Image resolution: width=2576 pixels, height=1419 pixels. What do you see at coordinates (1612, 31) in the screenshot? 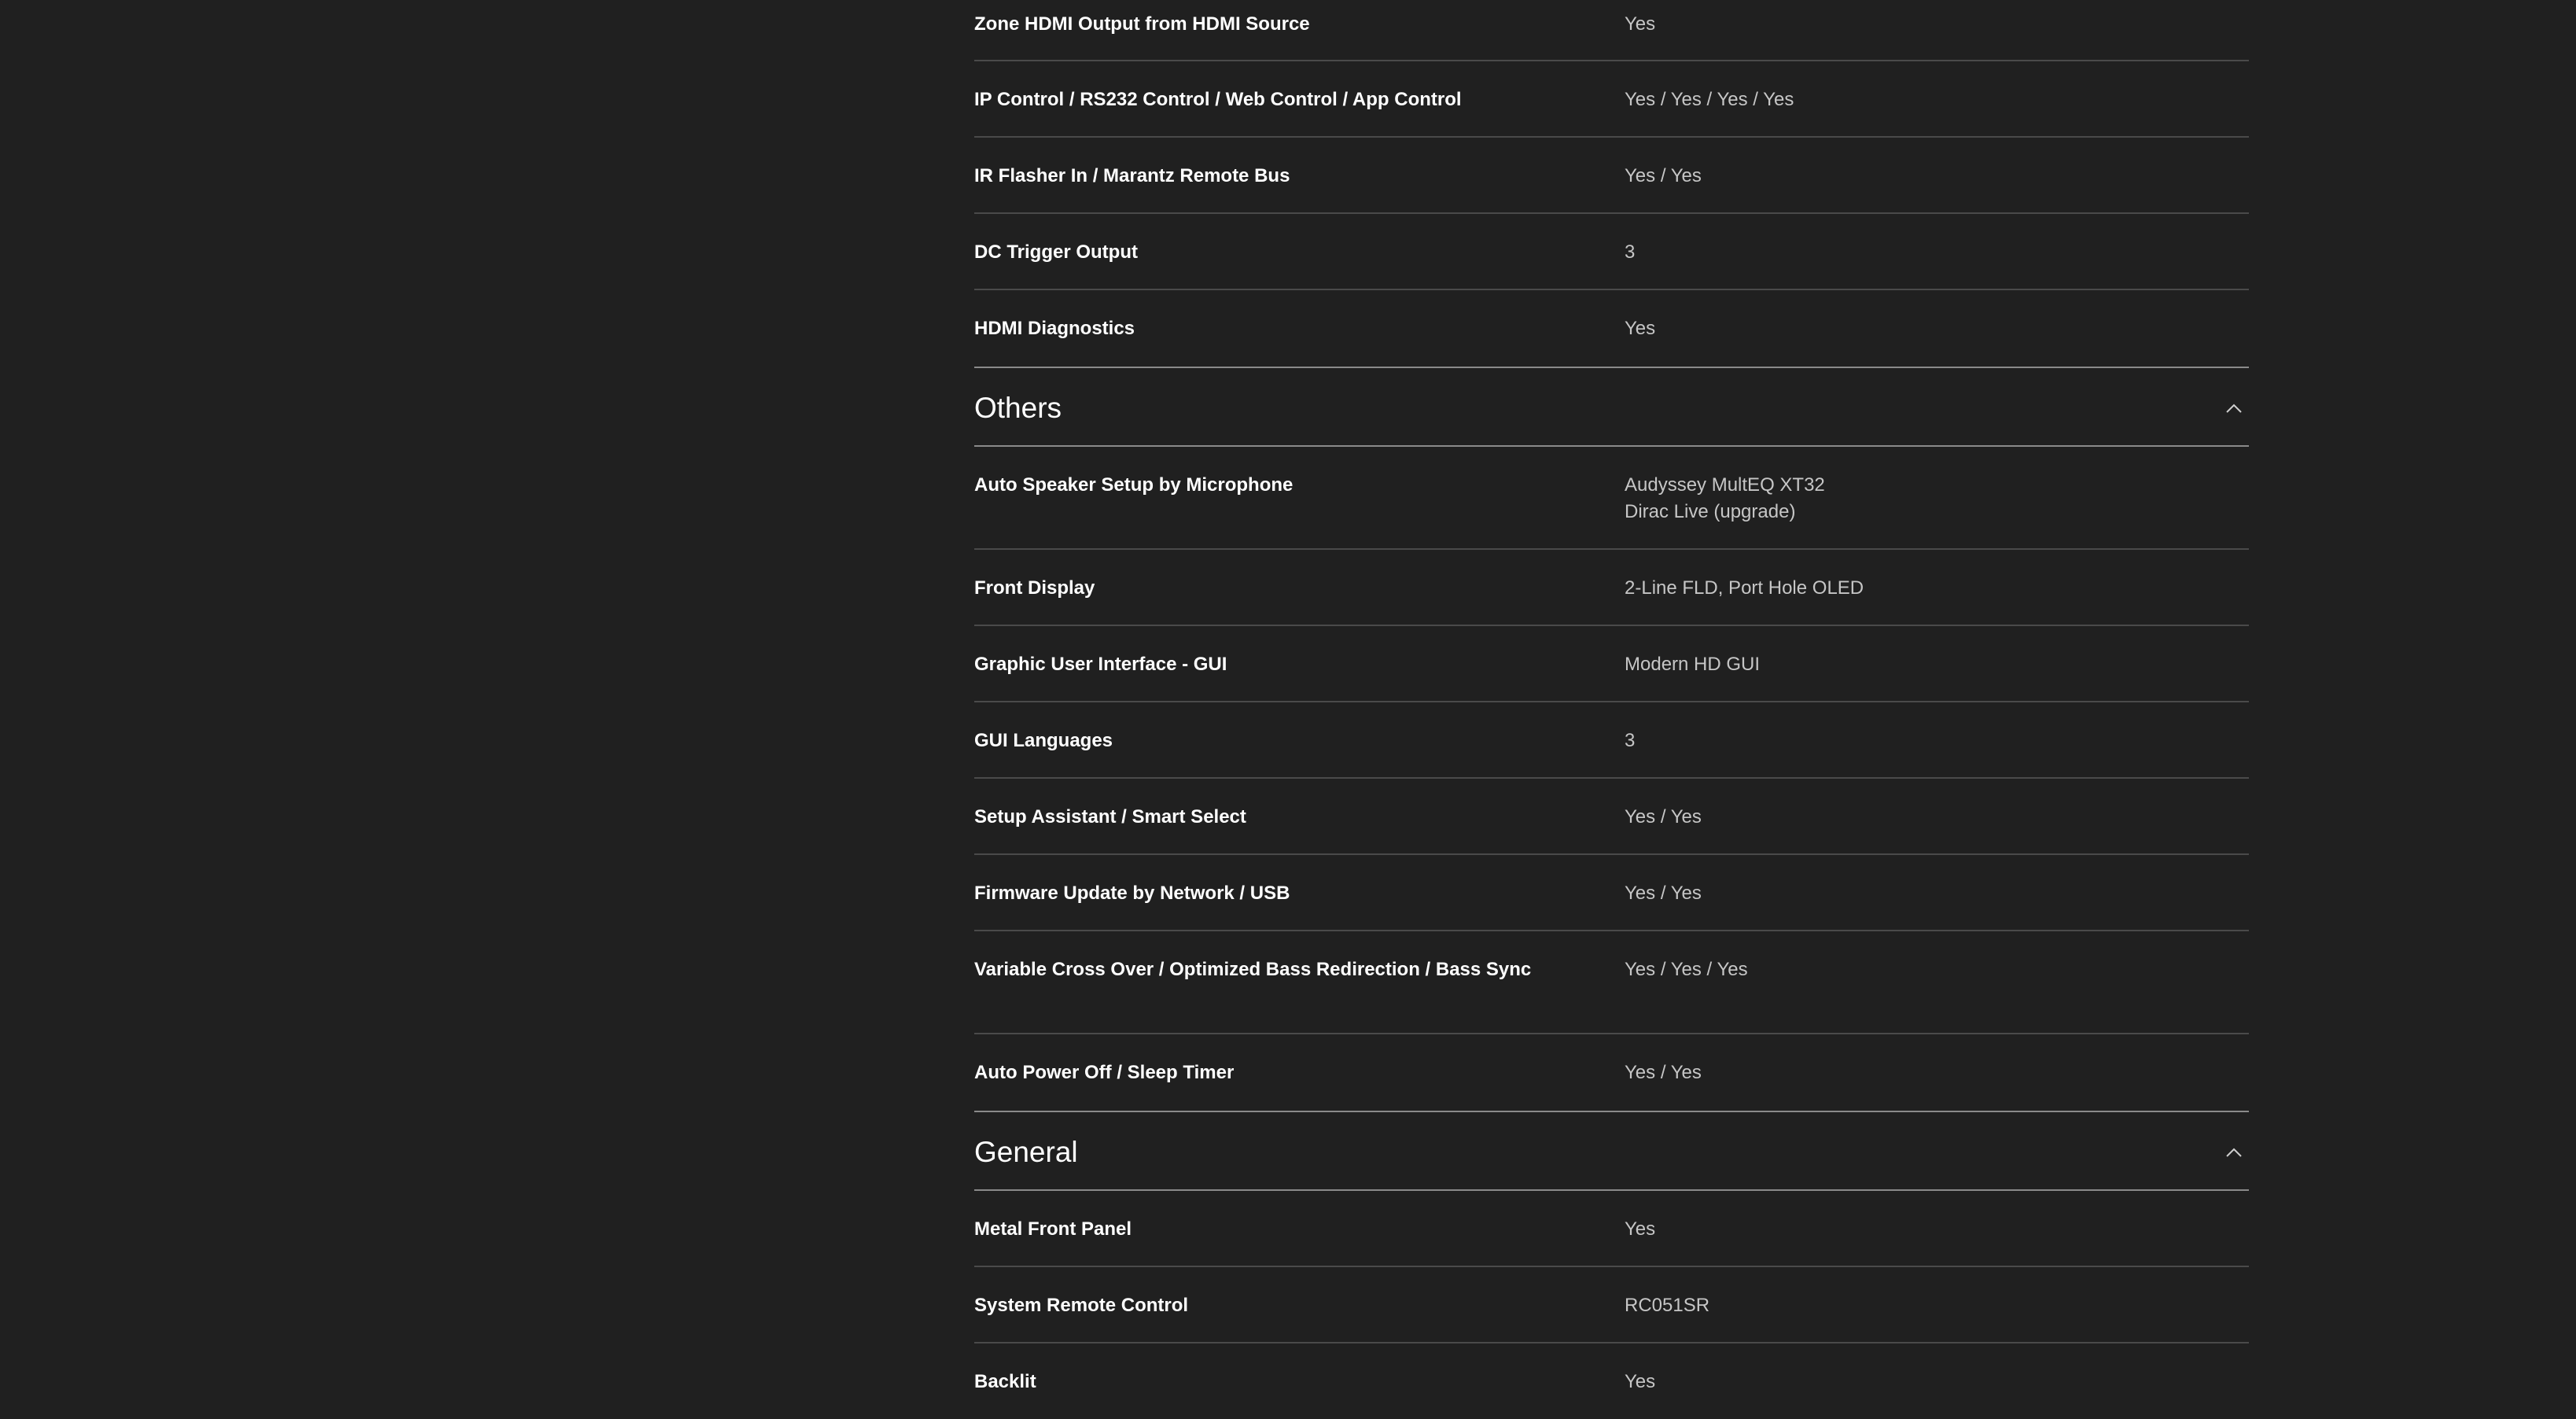
I see `spec-row: Zone HDMI Output from HDMI Source Yes` at bounding box center [1612, 31].